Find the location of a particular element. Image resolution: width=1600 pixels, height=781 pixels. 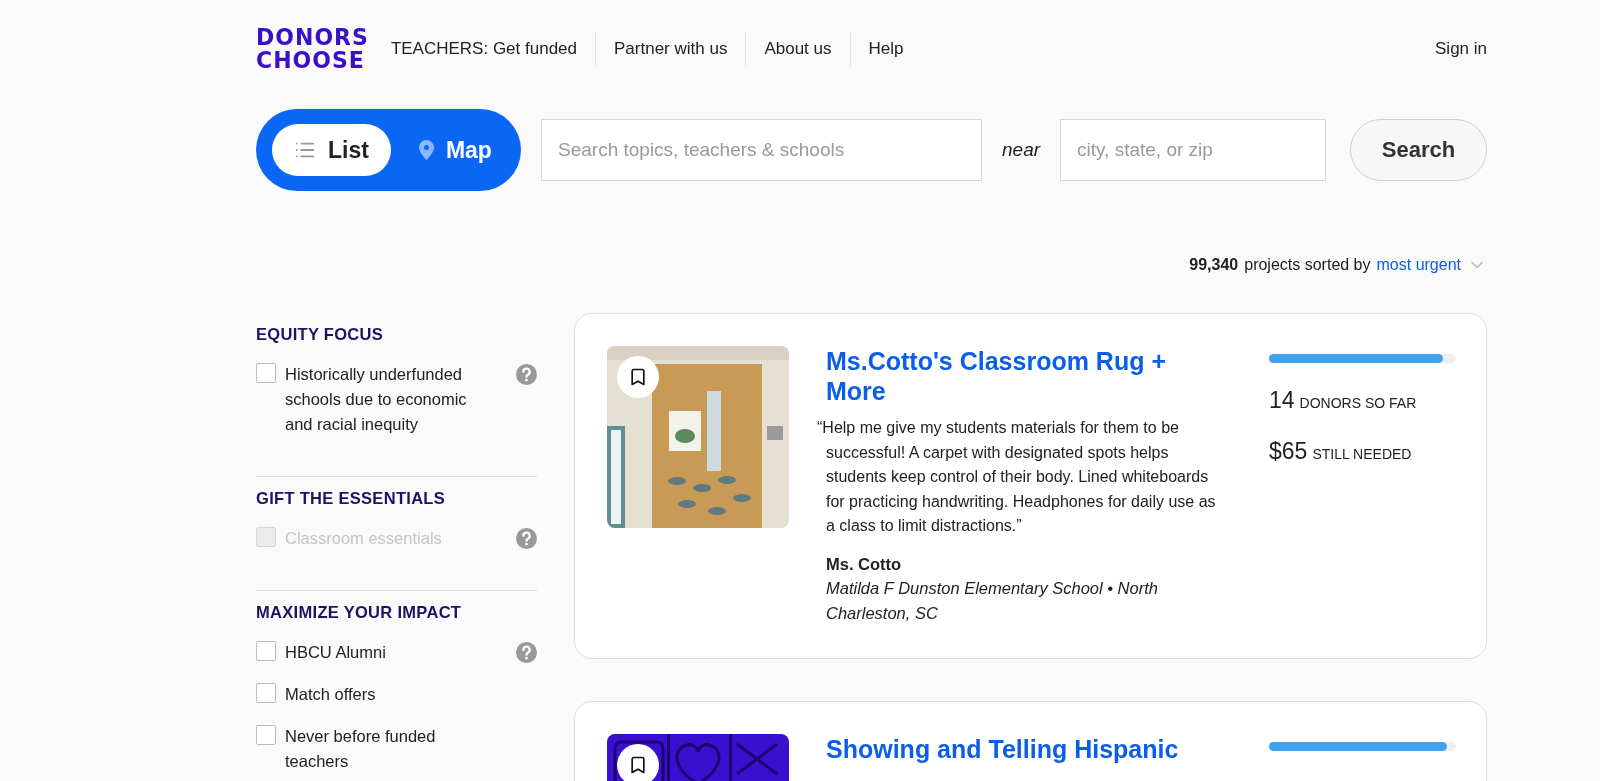

teacher-name: Ms. Cotto is located at coordinates (864, 564).